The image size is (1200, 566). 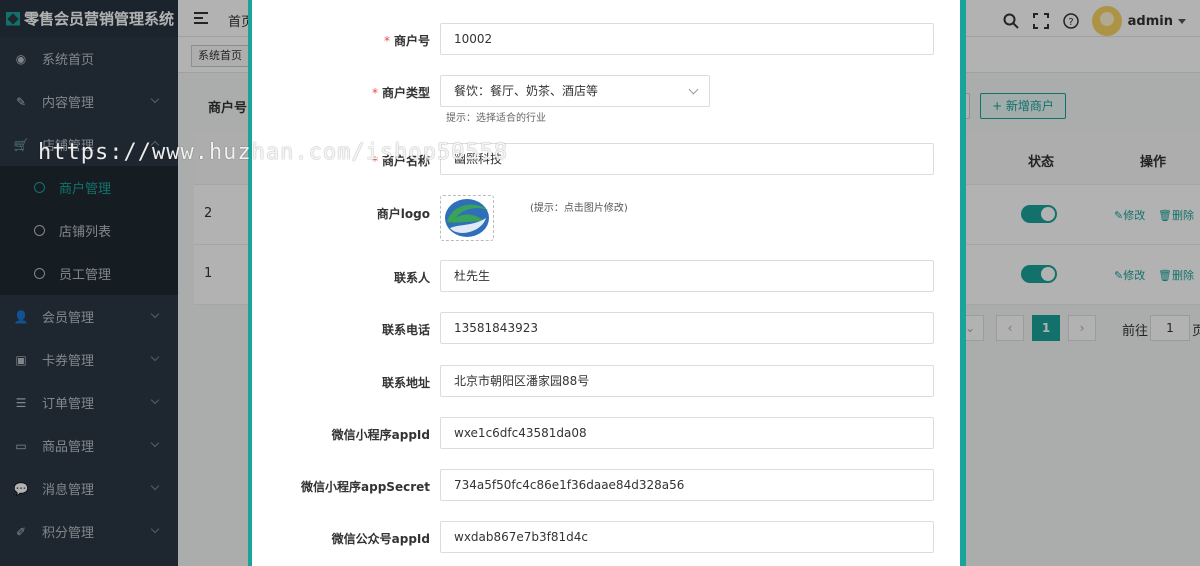 I want to click on mp-secret-label: 微信小程序appSecret, so click(x=365, y=487).